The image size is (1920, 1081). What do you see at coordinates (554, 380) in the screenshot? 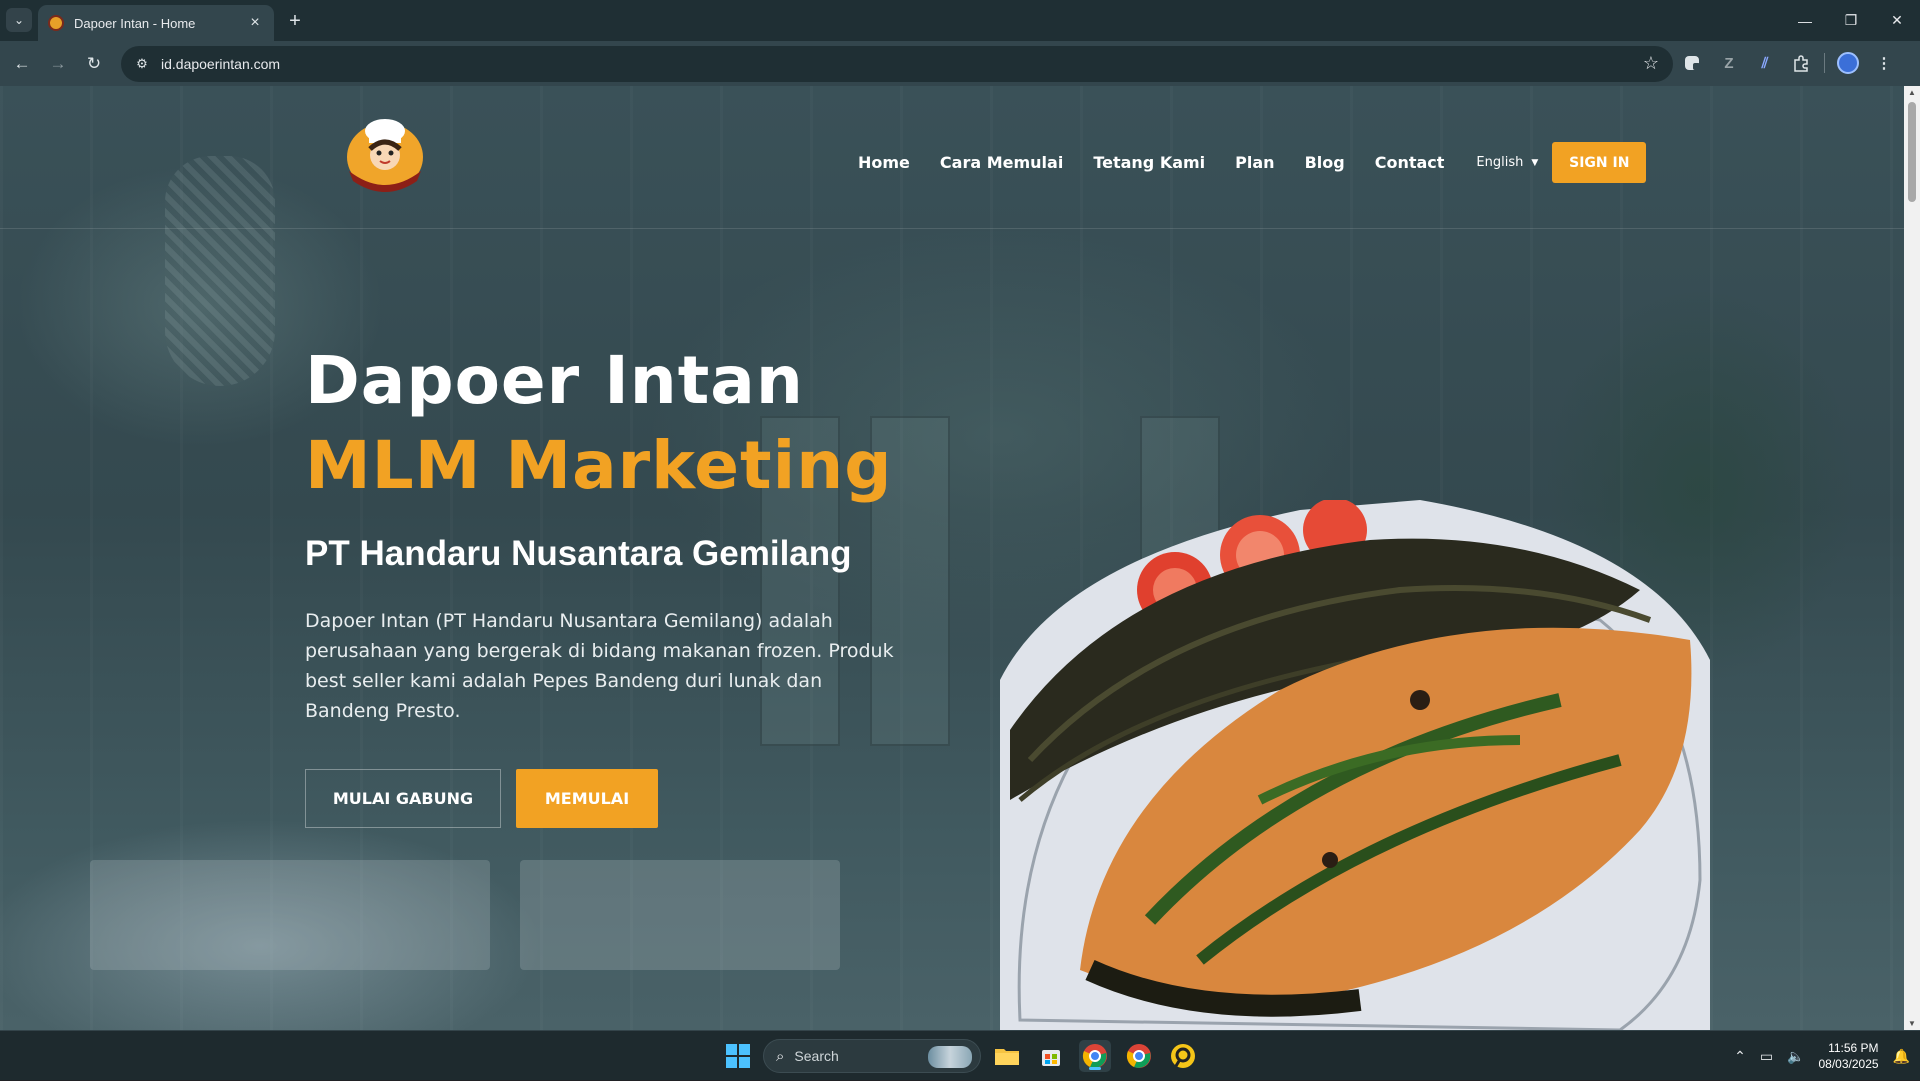
I see `hero-title: Dapoer Intan` at bounding box center [554, 380].